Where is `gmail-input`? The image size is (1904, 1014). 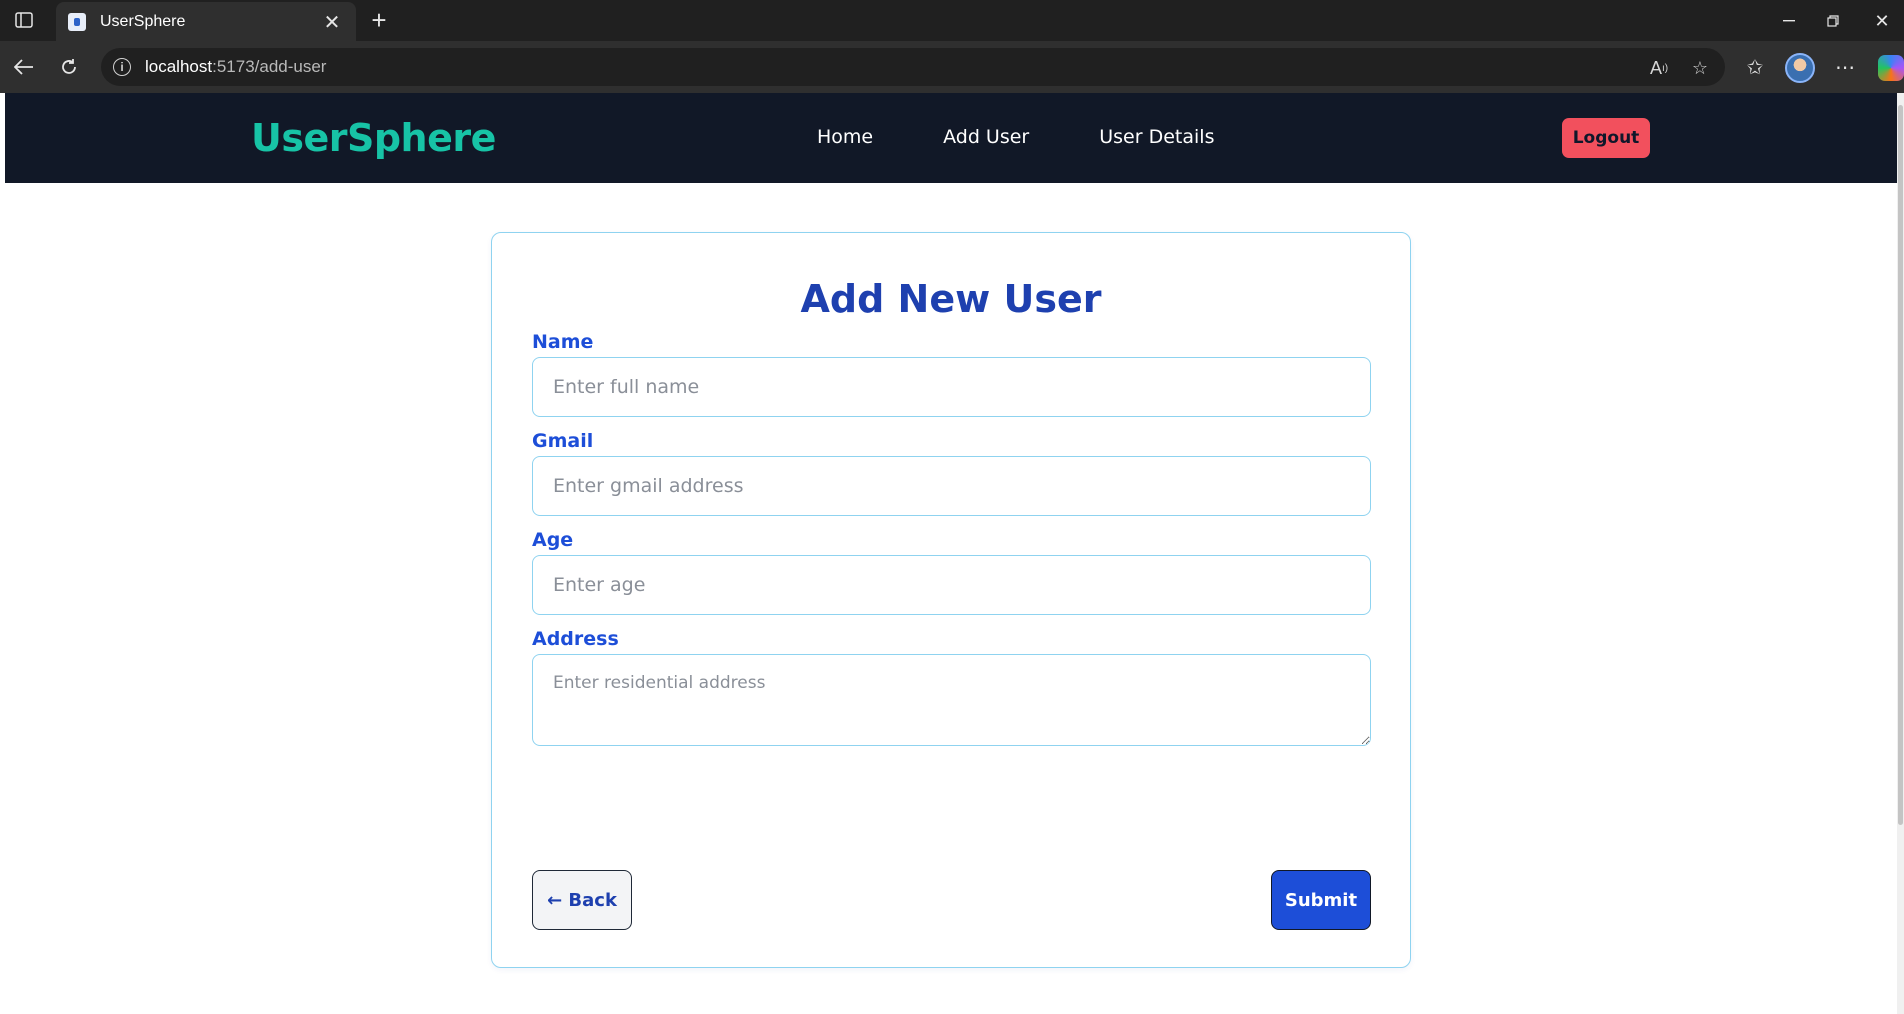
gmail-input is located at coordinates (951, 486).